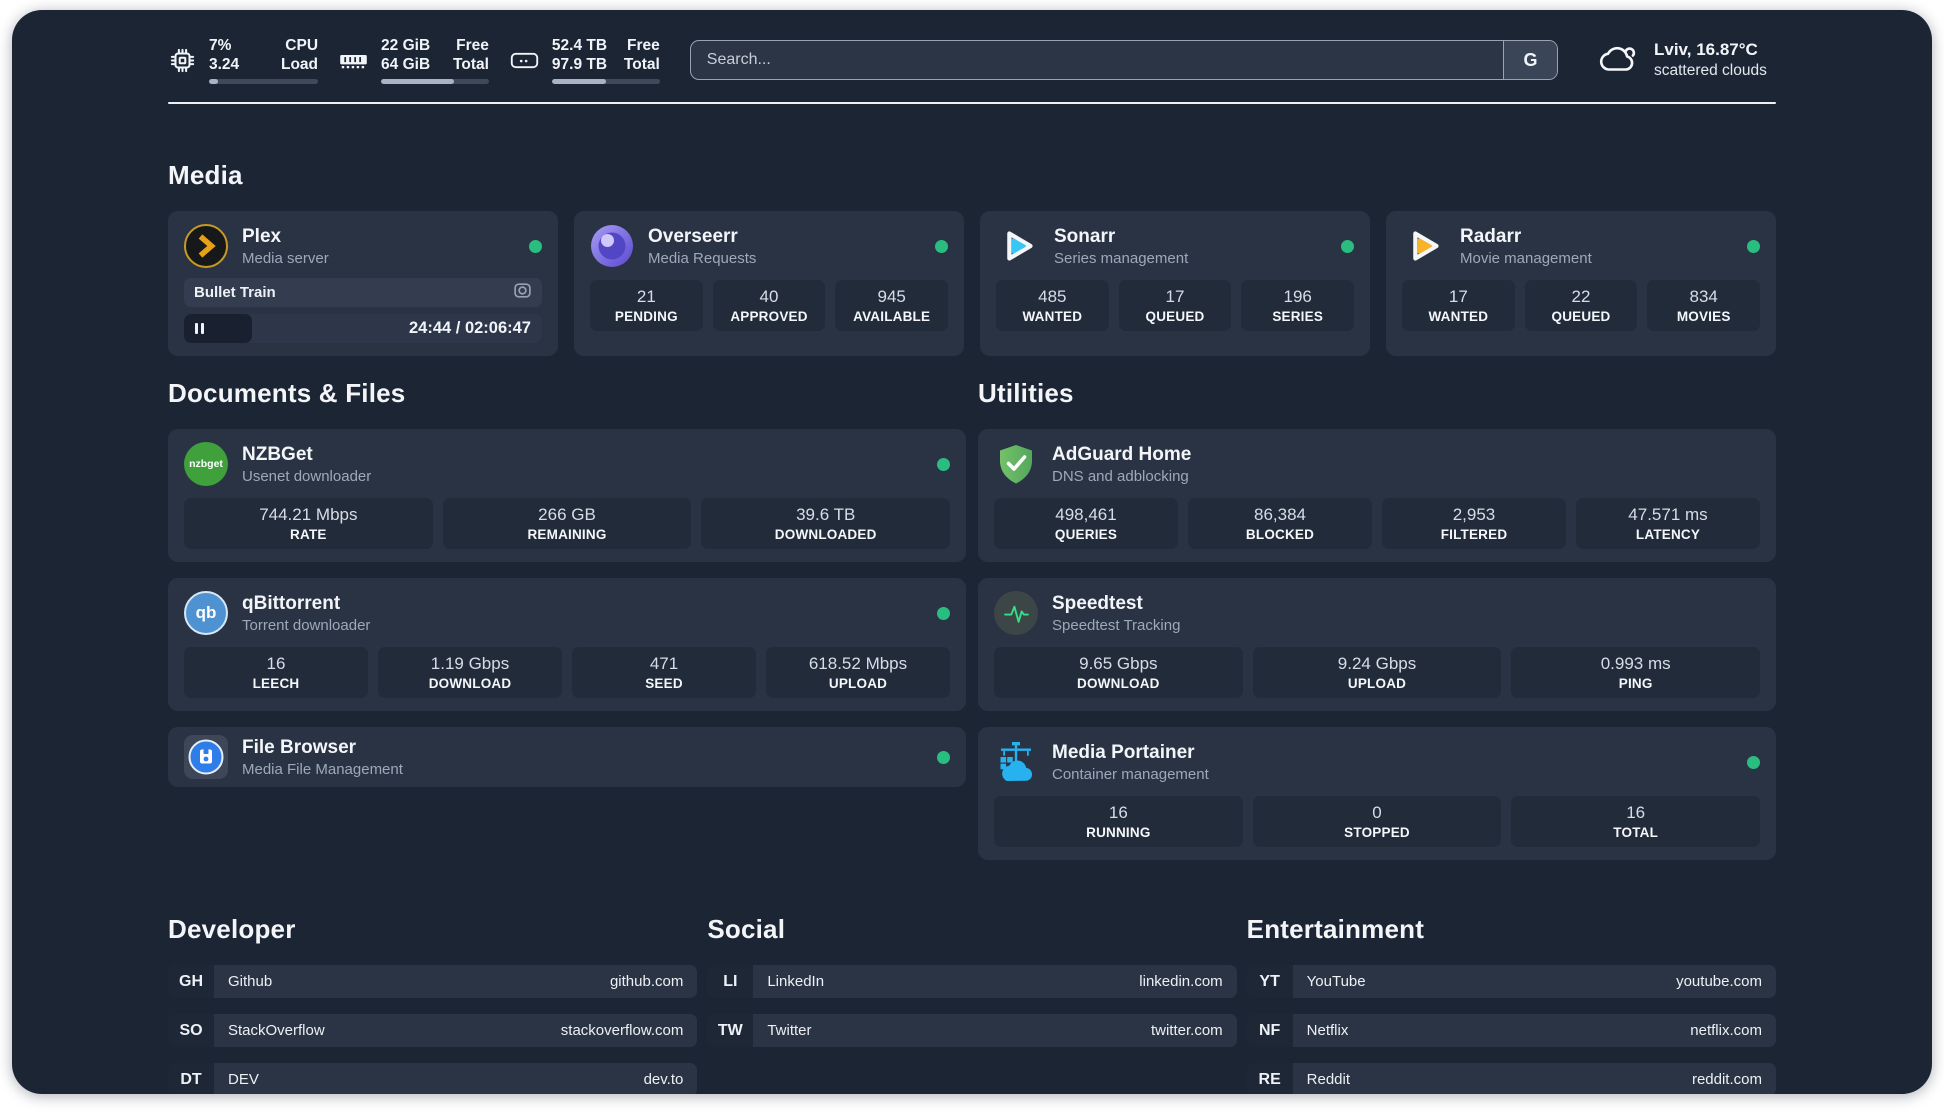  Describe the element at coordinates (199, 328) in the screenshot. I see `pause-icon` at that location.